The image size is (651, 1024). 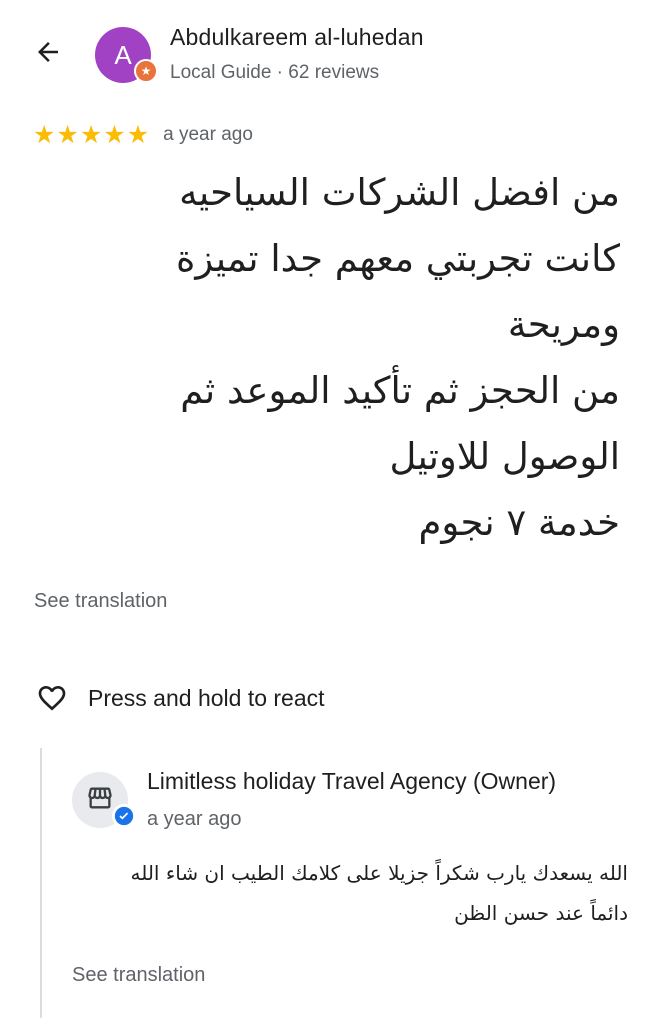 I want to click on review-text-line: الوصول للاوتيل, so click(x=504, y=456).